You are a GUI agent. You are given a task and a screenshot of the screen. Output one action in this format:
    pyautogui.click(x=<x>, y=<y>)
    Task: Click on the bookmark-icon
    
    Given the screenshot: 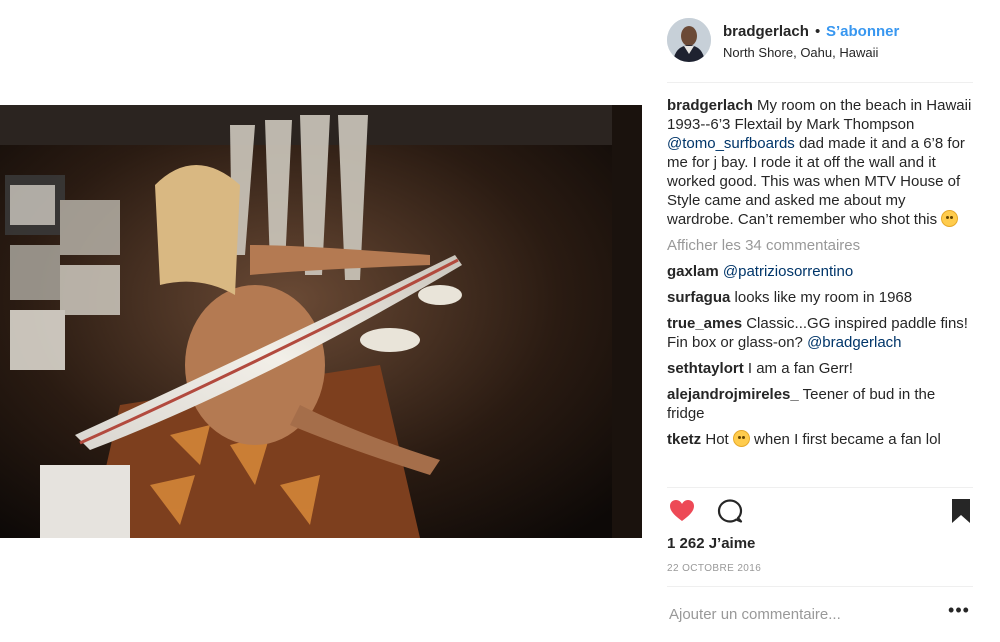 What is the action you would take?
    pyautogui.click(x=961, y=511)
    